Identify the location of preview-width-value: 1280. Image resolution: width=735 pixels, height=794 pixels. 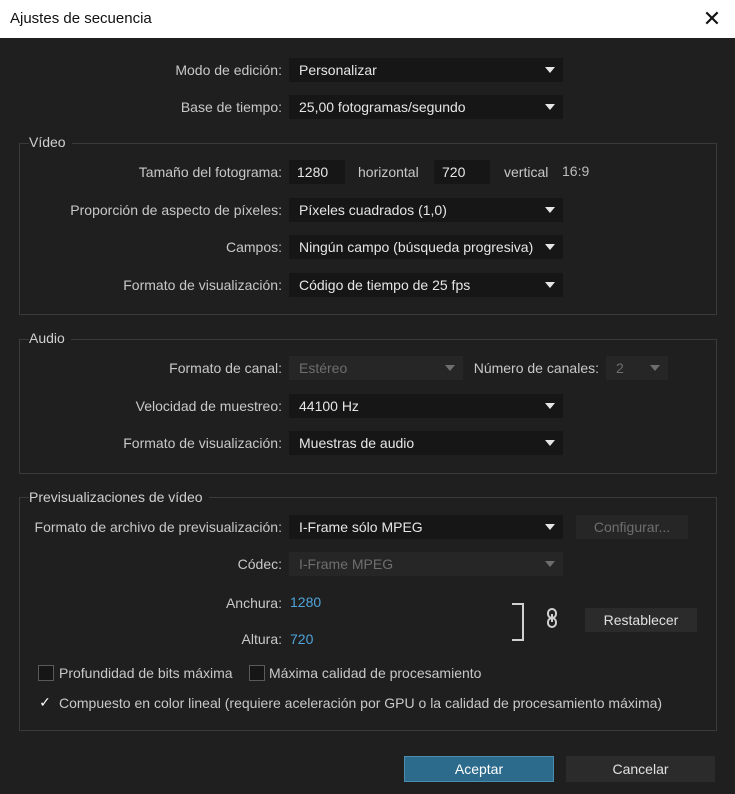
(305, 602).